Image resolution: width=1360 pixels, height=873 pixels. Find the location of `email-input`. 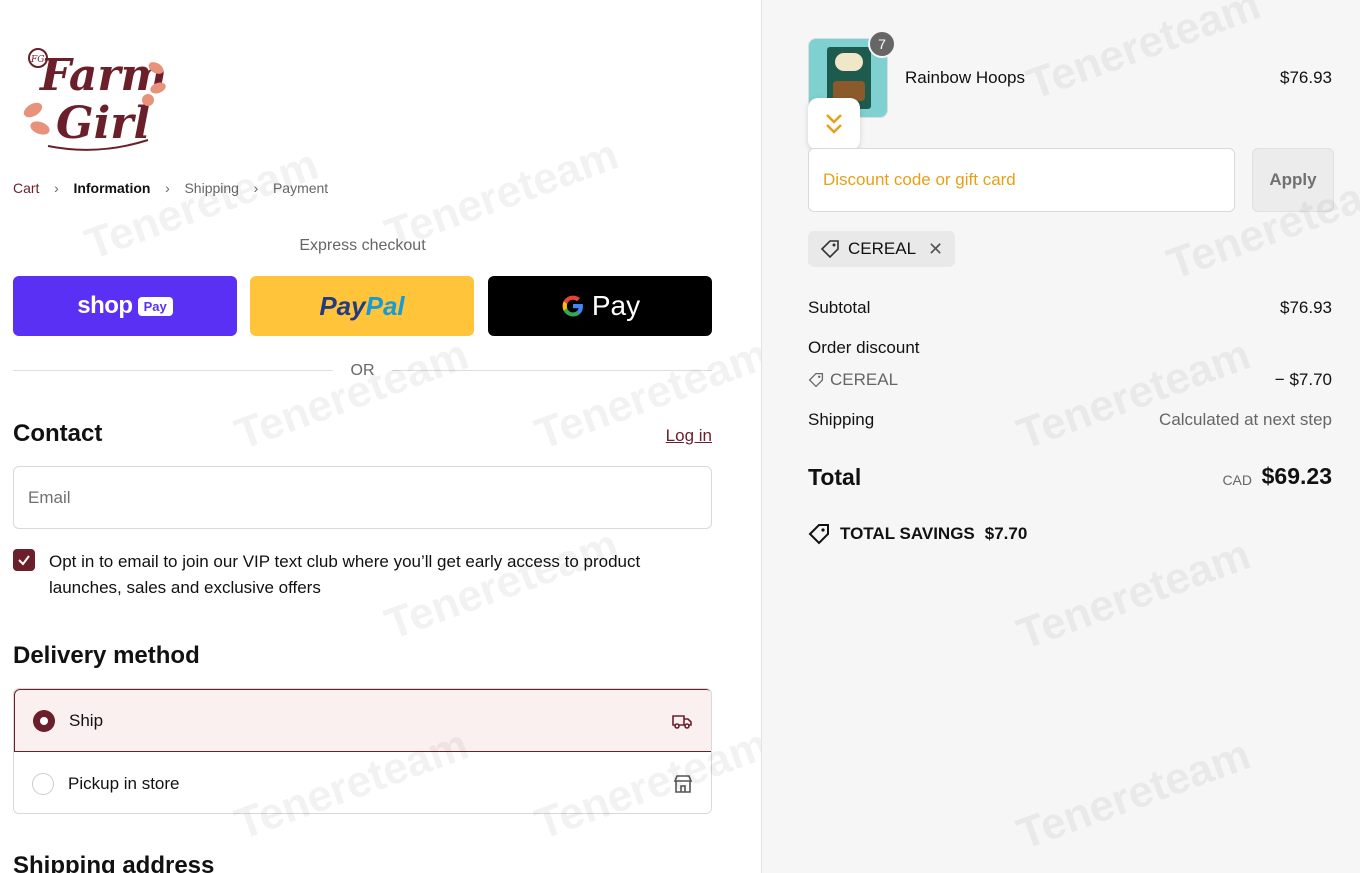

email-input is located at coordinates (362, 497).